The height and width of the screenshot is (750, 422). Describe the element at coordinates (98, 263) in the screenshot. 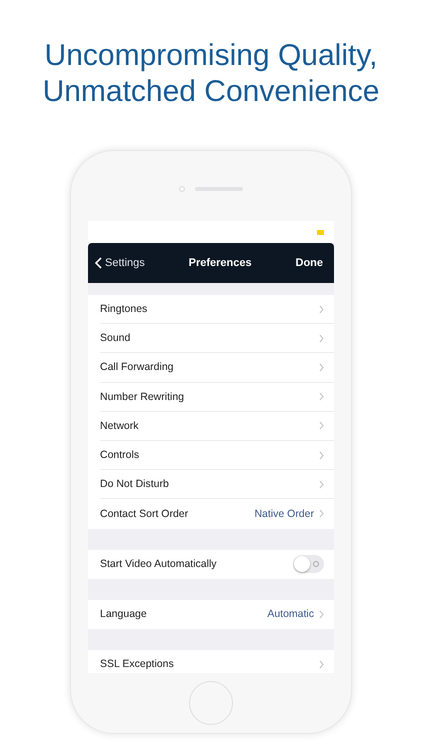

I see `back-chevron-icon` at that location.